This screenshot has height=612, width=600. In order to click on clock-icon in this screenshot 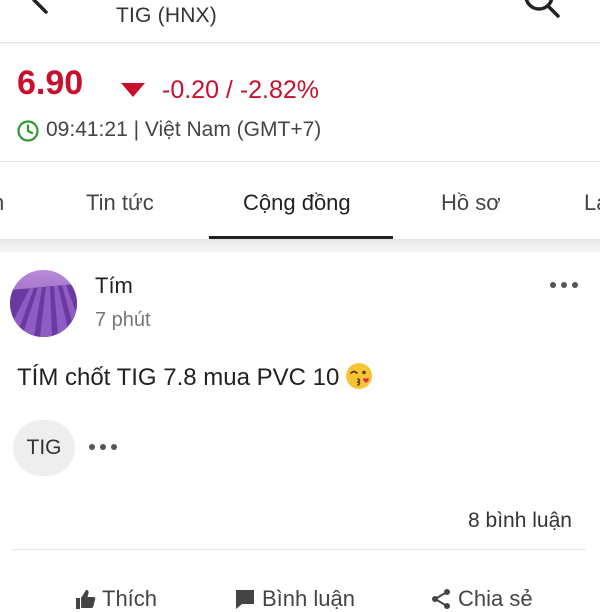, I will do `click(28, 131)`.